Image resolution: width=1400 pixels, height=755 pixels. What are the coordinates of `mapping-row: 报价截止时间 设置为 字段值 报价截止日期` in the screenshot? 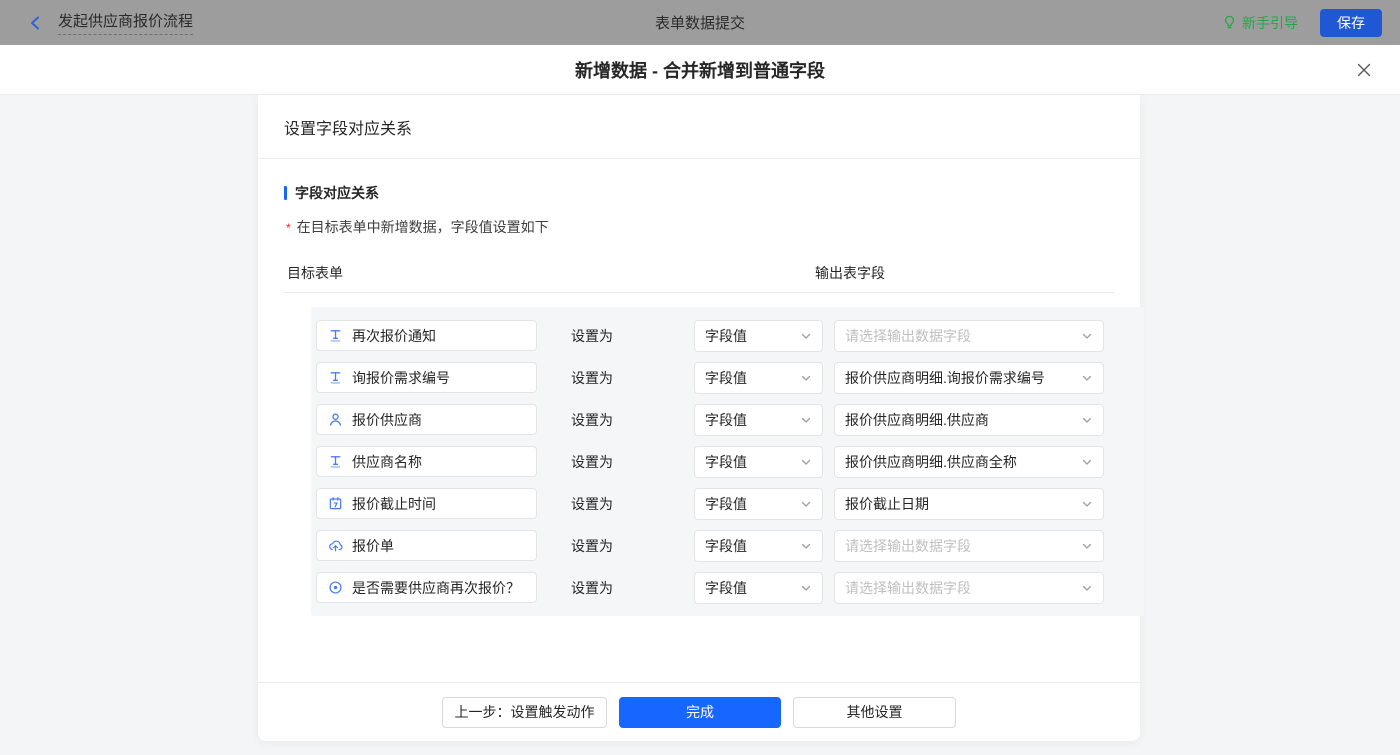 It's located at (730, 509).